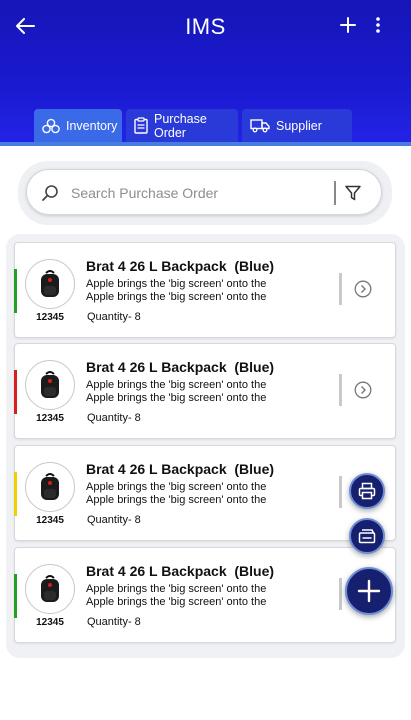 The width and height of the screenshot is (411, 720). I want to click on tab-purchase-order: Purchase Order, so click(182, 125).